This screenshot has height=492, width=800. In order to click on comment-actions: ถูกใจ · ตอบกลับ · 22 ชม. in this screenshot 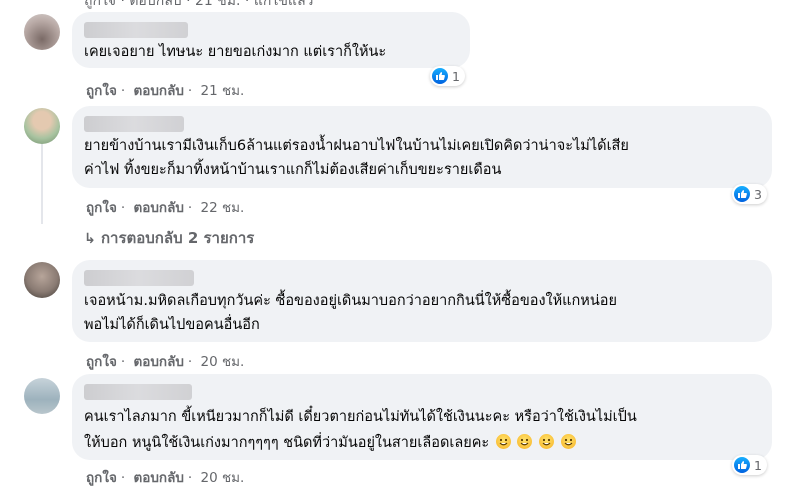, I will do `click(165, 208)`.